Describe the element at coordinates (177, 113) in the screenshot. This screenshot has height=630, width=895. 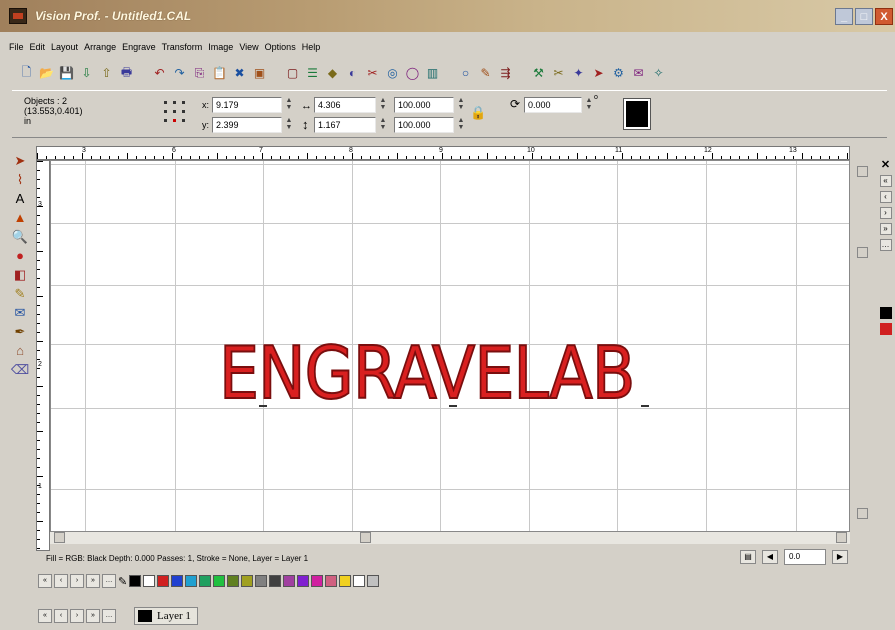
I see `anchor-point-selector` at that location.